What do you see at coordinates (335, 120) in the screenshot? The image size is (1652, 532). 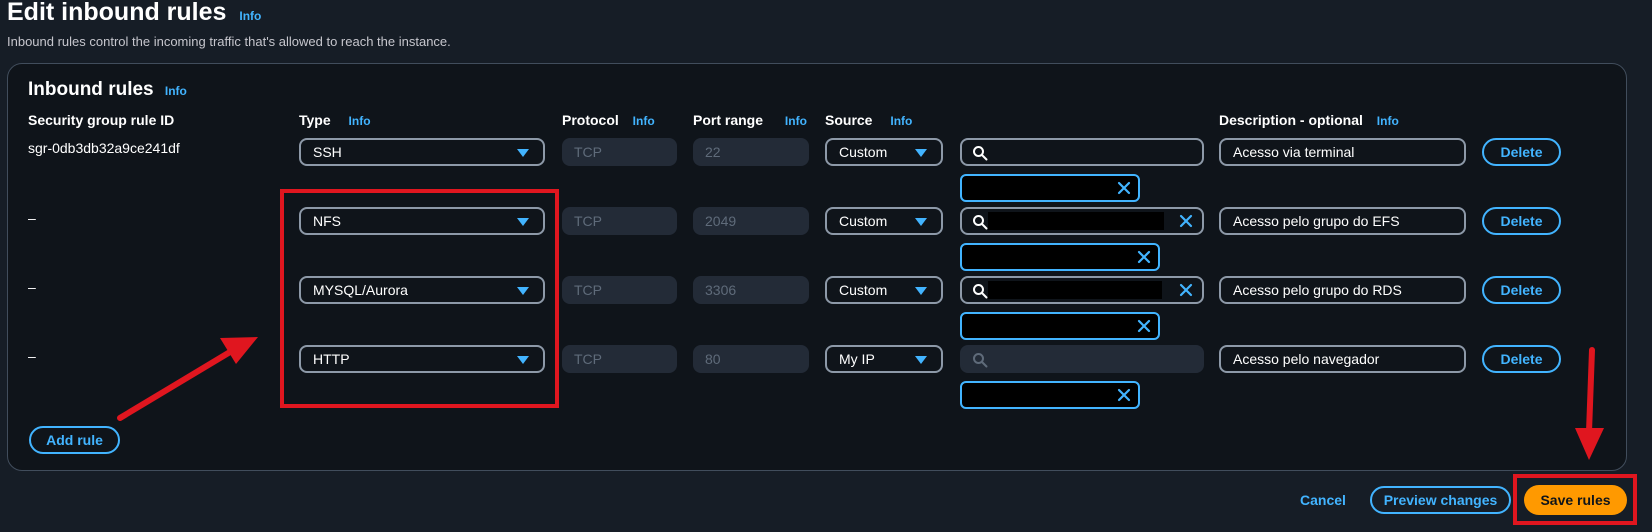 I see `column-header-type: Type Info` at bounding box center [335, 120].